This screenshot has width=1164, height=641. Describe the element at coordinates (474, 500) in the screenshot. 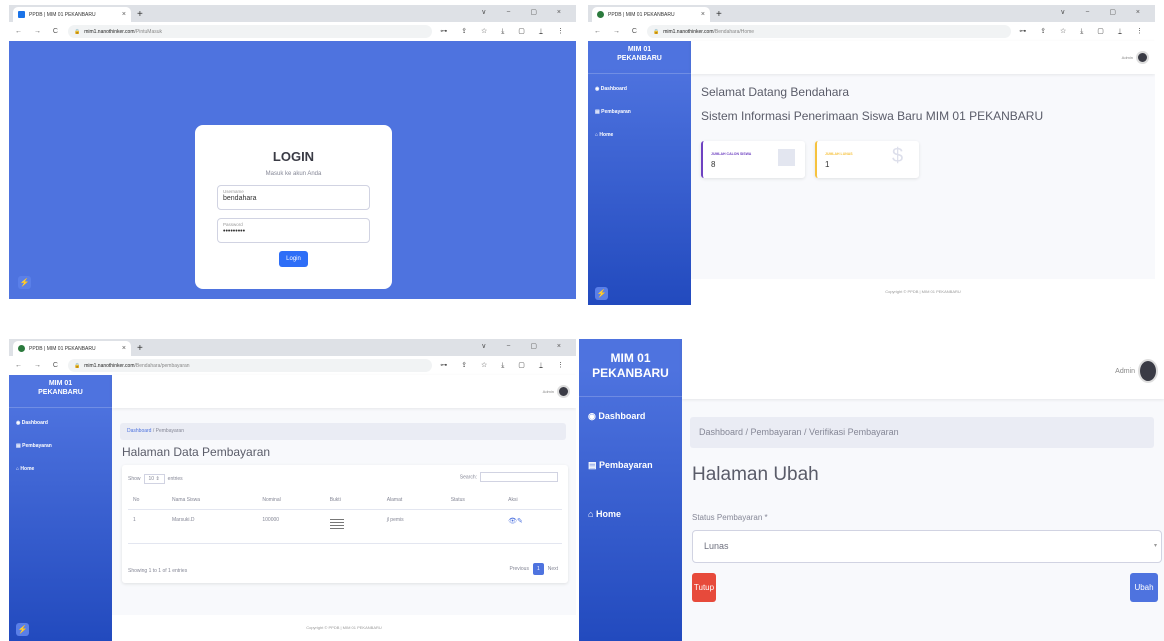

I see `col-status: Status` at that location.